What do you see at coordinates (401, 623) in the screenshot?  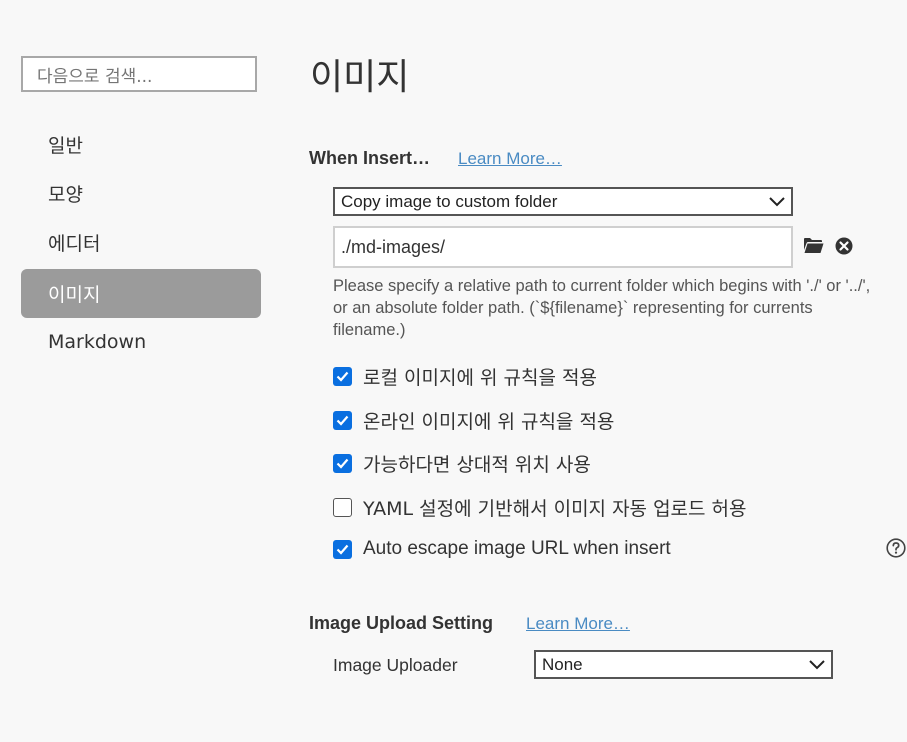 I see `upload-setting-heading: Image Upload Setting` at bounding box center [401, 623].